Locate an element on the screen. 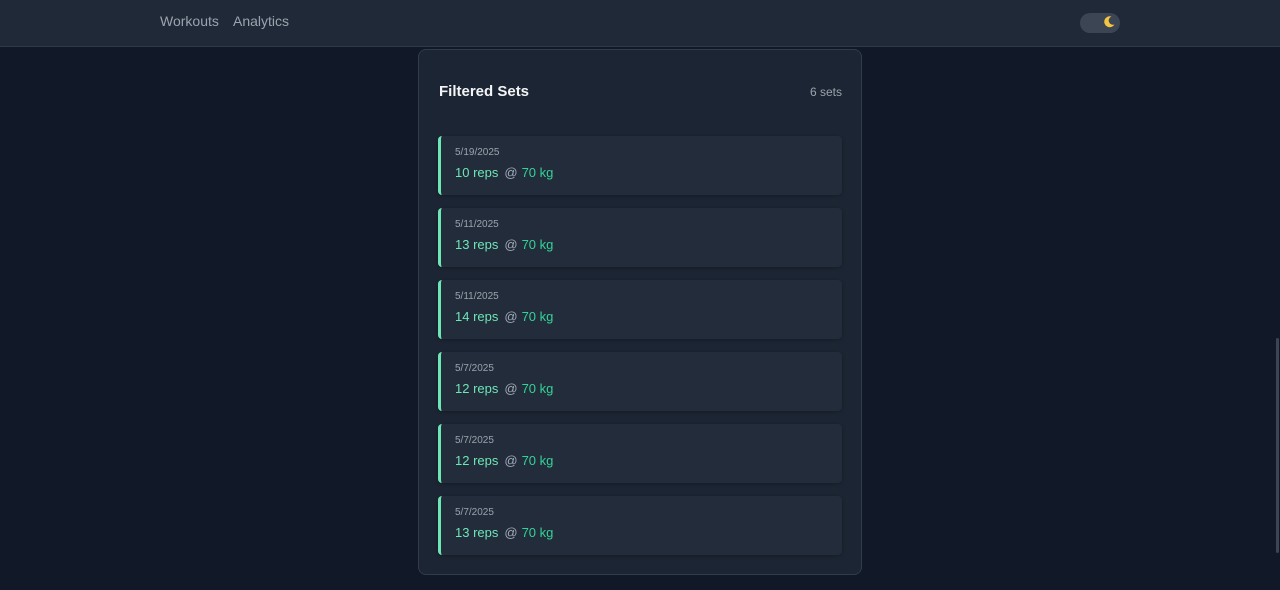 The height and width of the screenshot is (590, 1280). set-item: 5/19/2025 10 reps @70 kg is located at coordinates (640, 165).